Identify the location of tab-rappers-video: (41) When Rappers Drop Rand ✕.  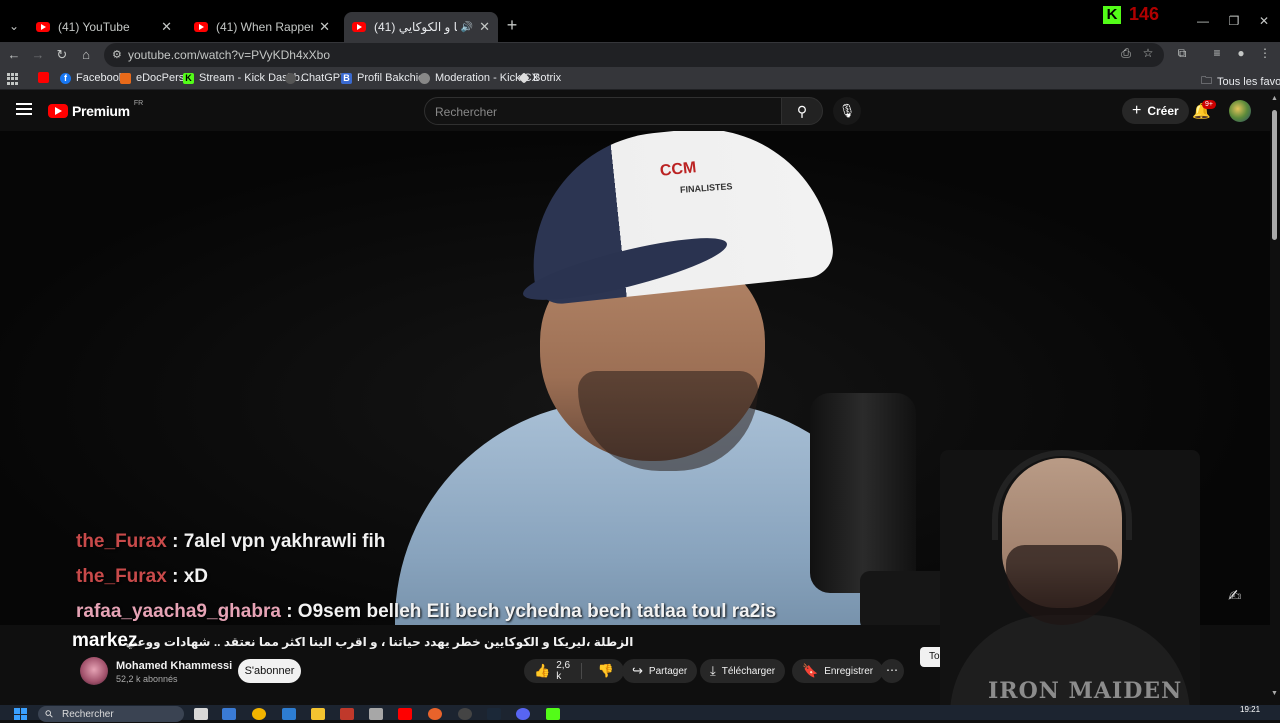
(262, 27).